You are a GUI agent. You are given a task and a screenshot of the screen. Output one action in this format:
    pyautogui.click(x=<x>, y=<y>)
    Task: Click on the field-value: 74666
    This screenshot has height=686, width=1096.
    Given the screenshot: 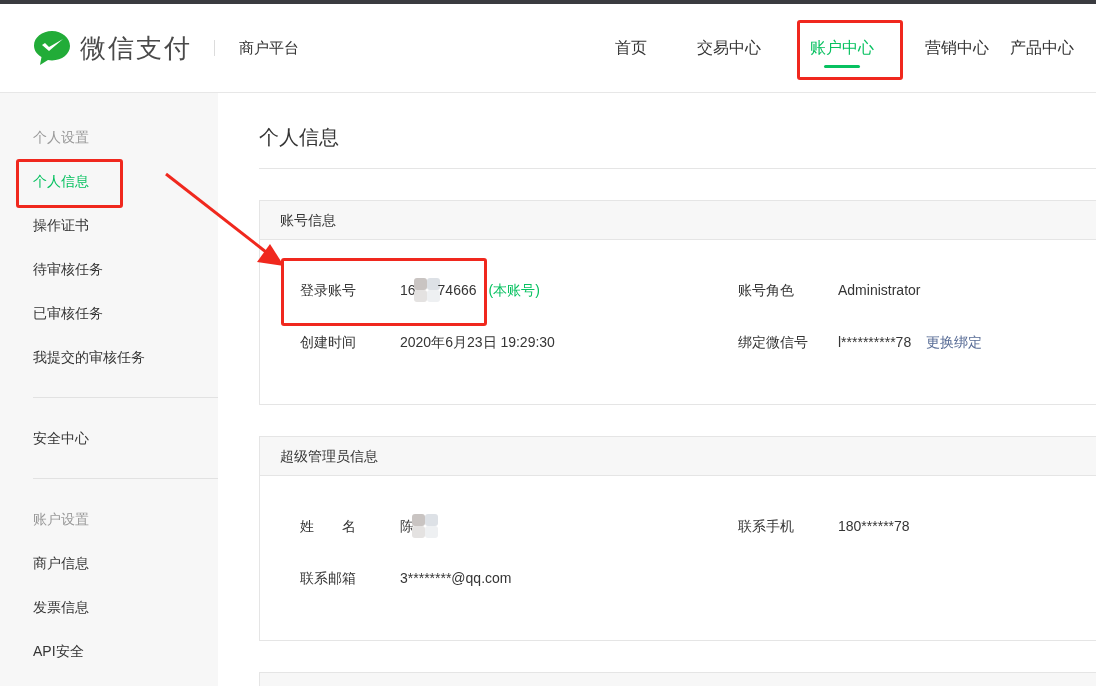 What is the action you would take?
    pyautogui.click(x=457, y=290)
    